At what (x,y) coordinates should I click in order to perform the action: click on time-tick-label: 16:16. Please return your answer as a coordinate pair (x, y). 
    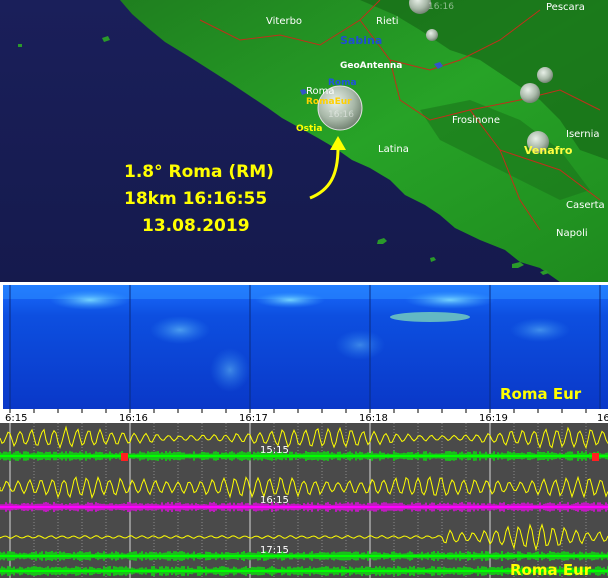
    Looking at the image, I should click on (133, 418).